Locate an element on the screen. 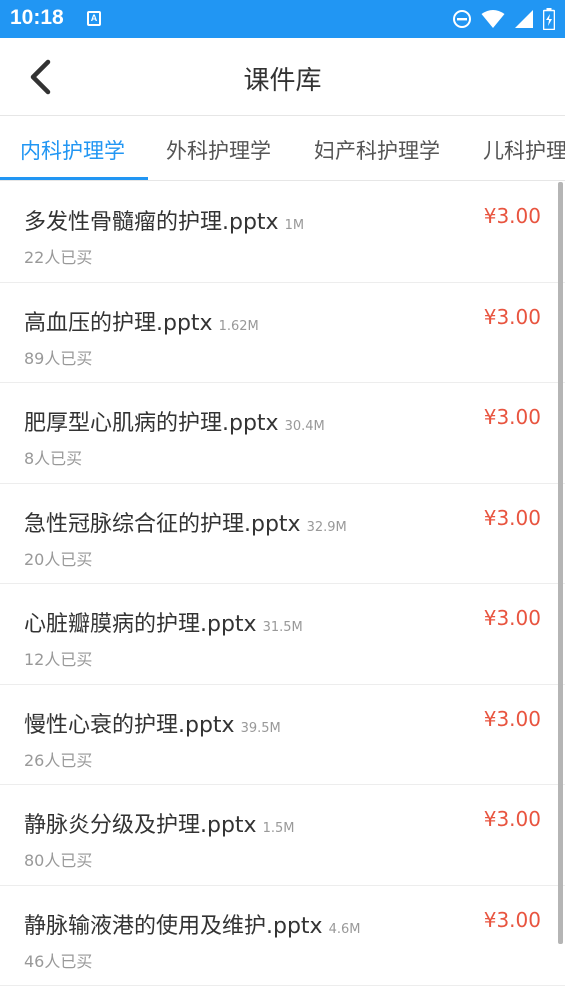 This screenshot has width=565, height=1004. wifi-icon is located at coordinates (493, 19).